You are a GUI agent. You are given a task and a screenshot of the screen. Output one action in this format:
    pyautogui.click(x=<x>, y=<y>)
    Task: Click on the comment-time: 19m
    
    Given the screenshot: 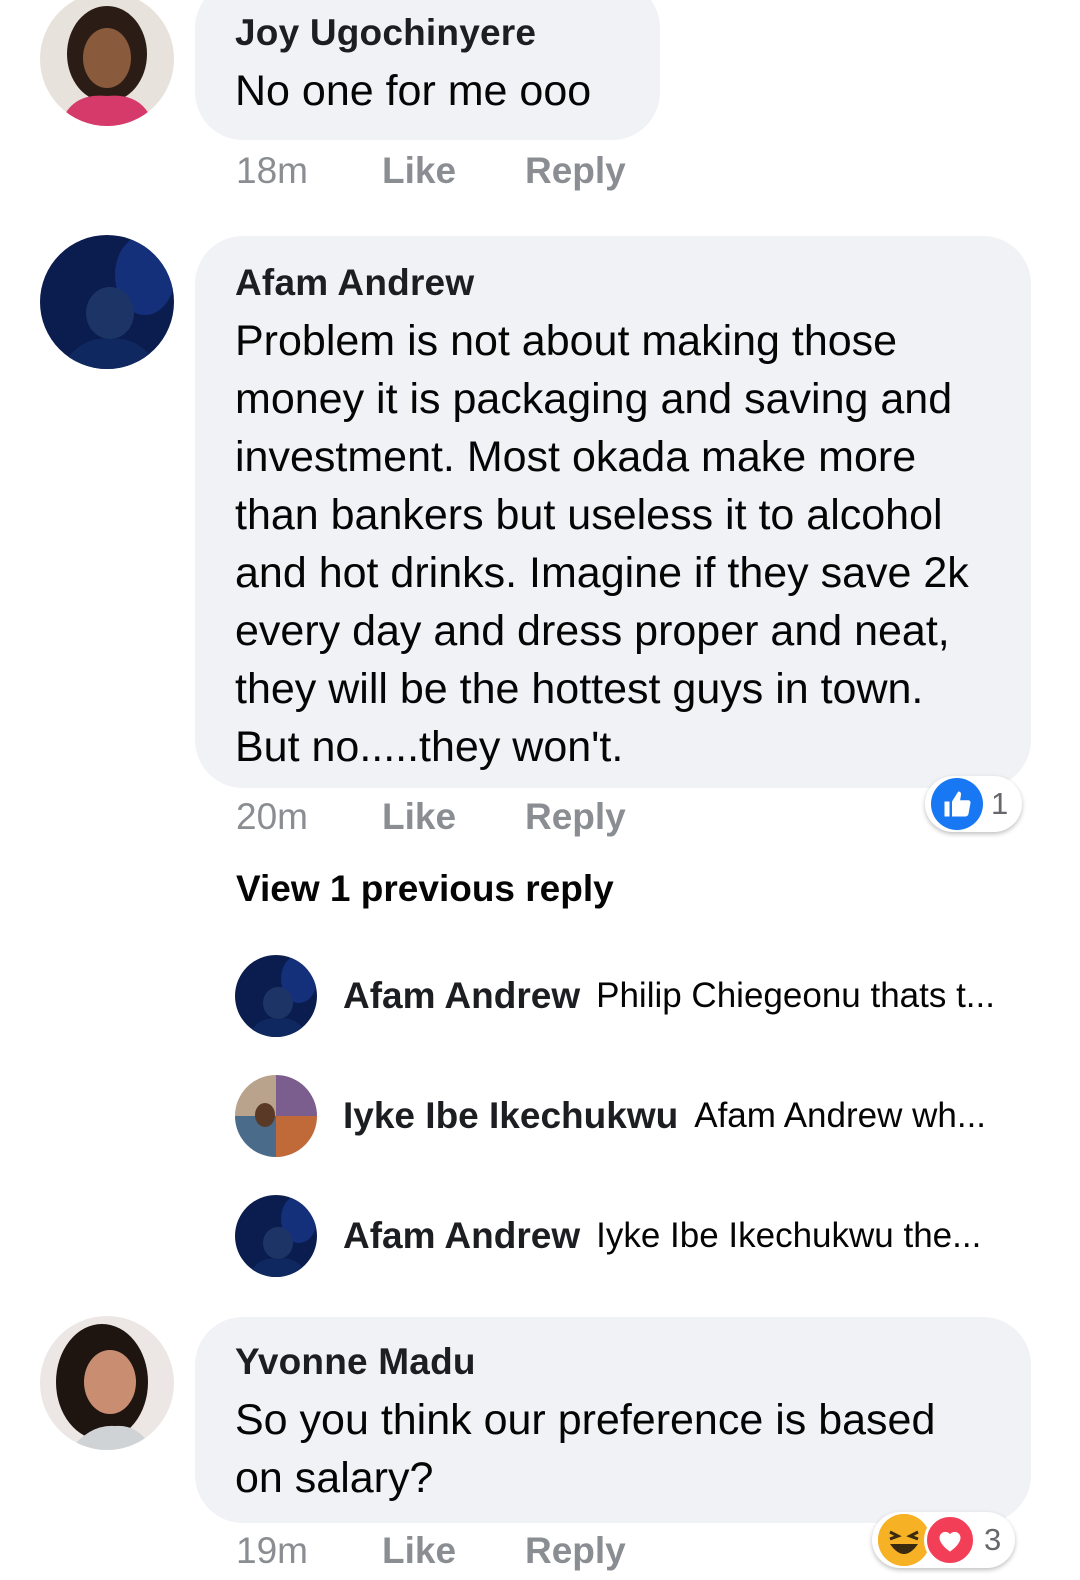 What is the action you would take?
    pyautogui.click(x=309, y=1551)
    